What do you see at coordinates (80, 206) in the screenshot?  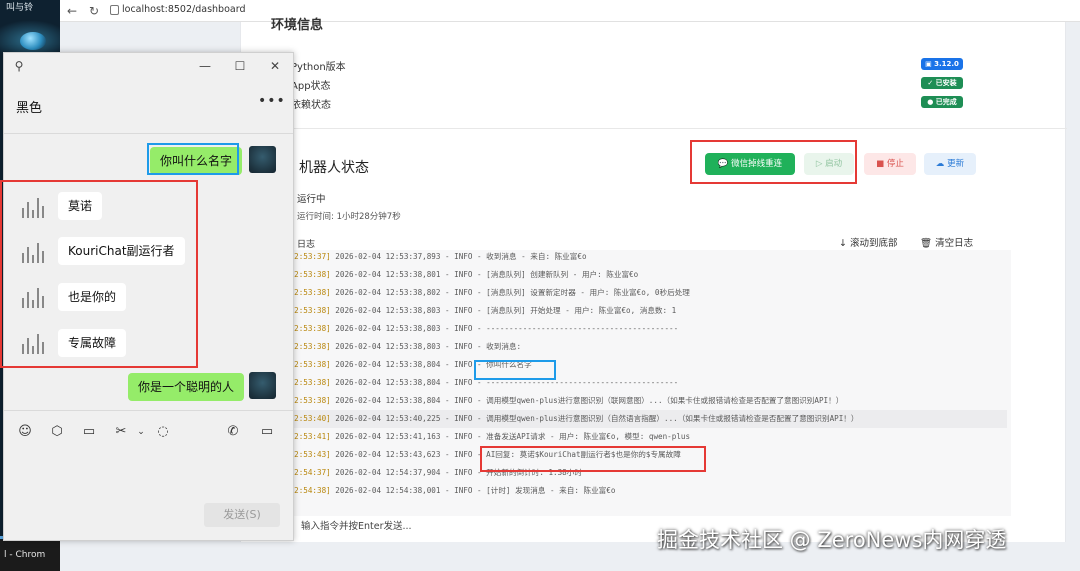 I see `message-bubble-received: 莫诺` at bounding box center [80, 206].